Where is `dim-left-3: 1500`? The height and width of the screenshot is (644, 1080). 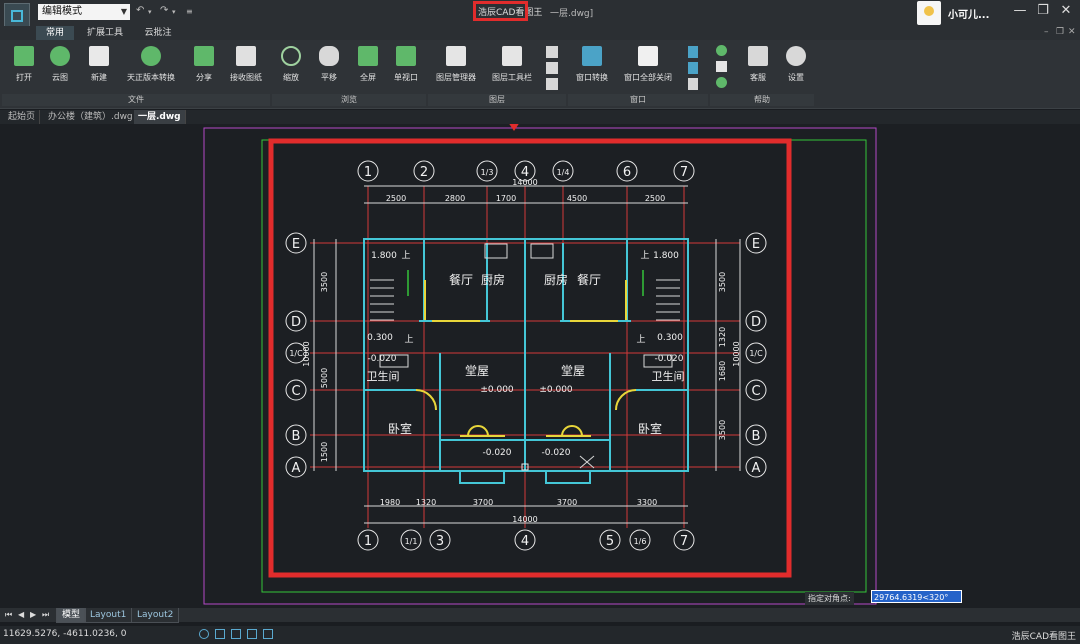
dim-left-3: 1500 is located at coordinates (324, 452).